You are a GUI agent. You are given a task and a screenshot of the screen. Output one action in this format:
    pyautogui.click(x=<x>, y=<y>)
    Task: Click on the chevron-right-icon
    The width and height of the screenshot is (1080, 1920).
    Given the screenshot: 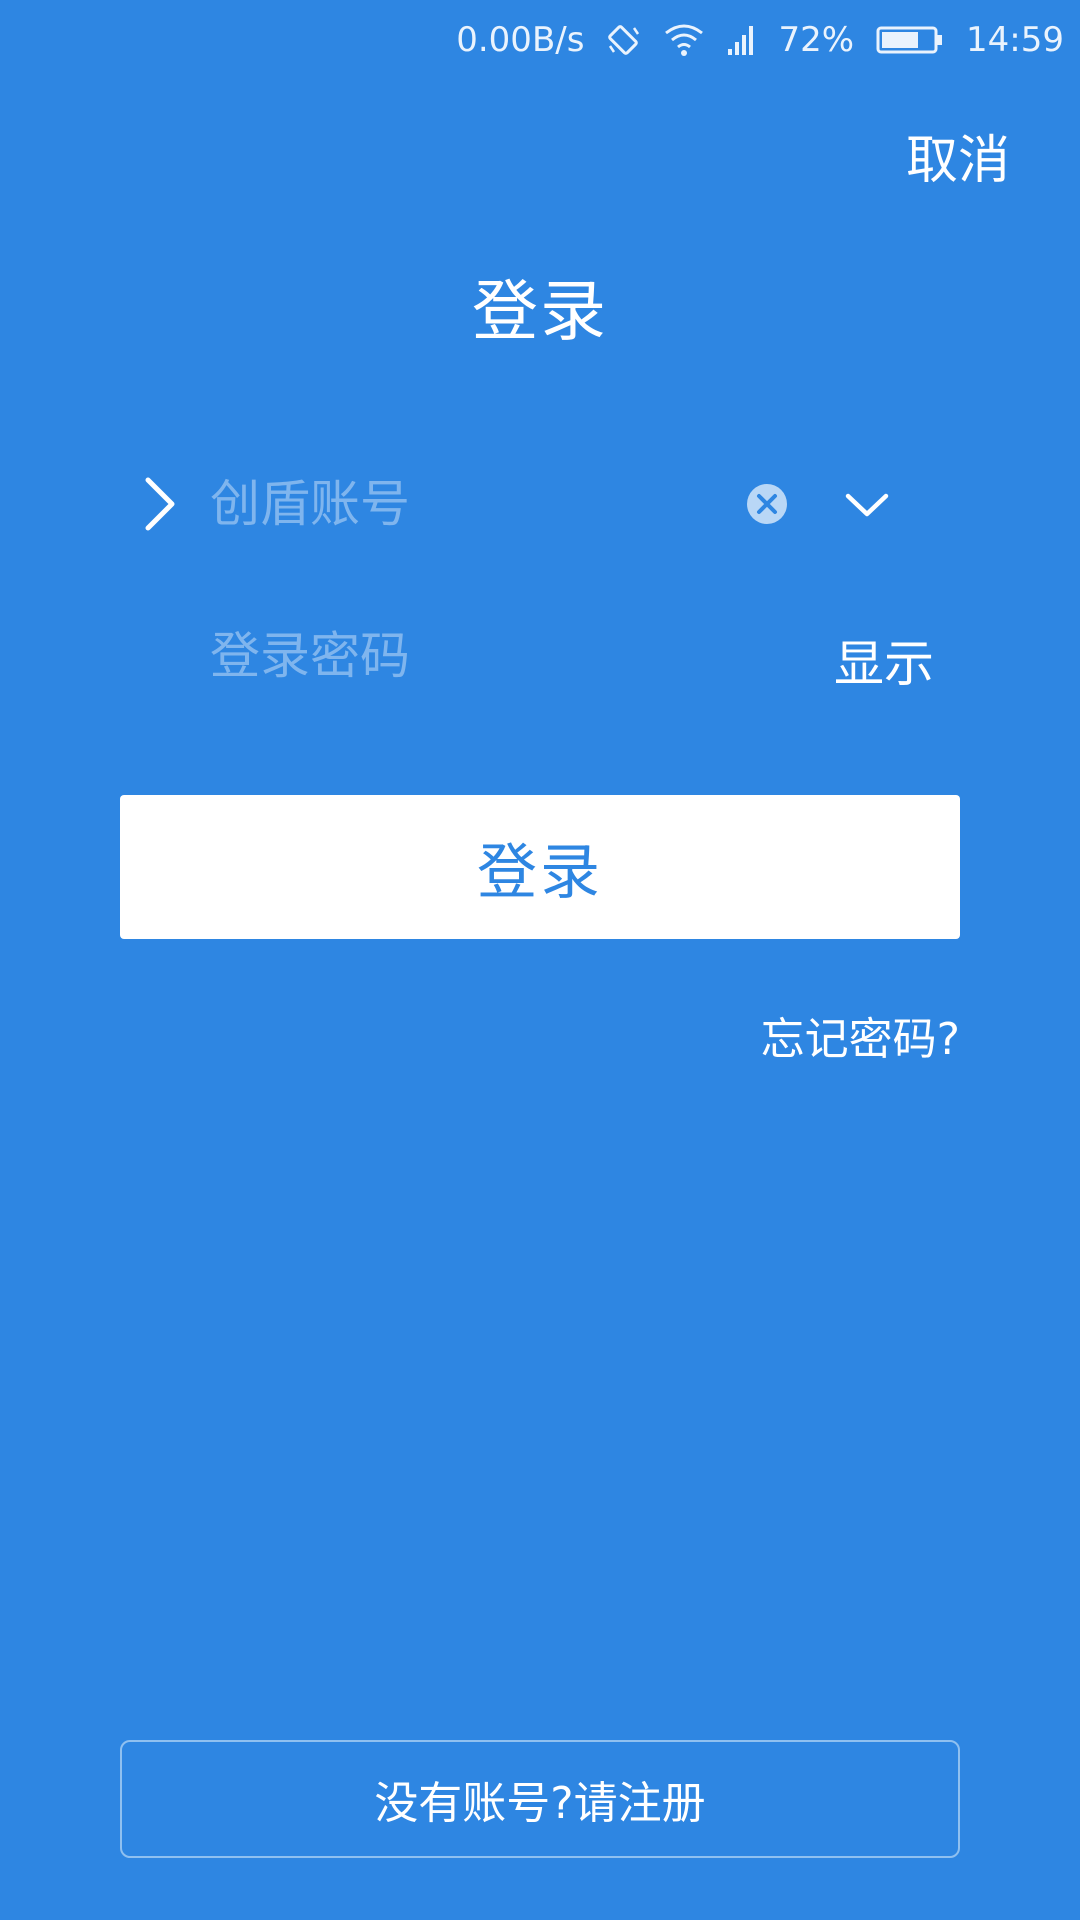 What is the action you would take?
    pyautogui.click(x=160, y=504)
    